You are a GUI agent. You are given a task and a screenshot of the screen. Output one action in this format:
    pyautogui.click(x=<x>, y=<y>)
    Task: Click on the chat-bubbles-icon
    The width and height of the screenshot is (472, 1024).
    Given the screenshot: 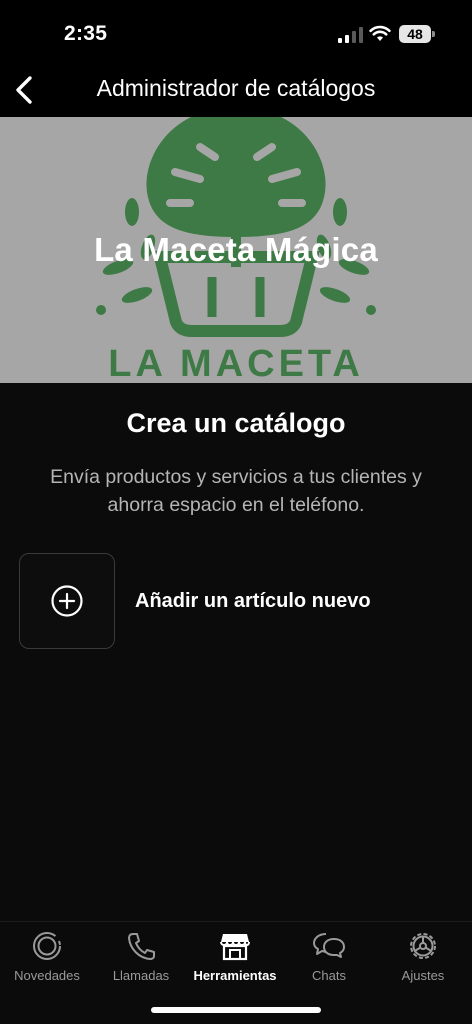 What is the action you would take?
    pyautogui.click(x=329, y=945)
    